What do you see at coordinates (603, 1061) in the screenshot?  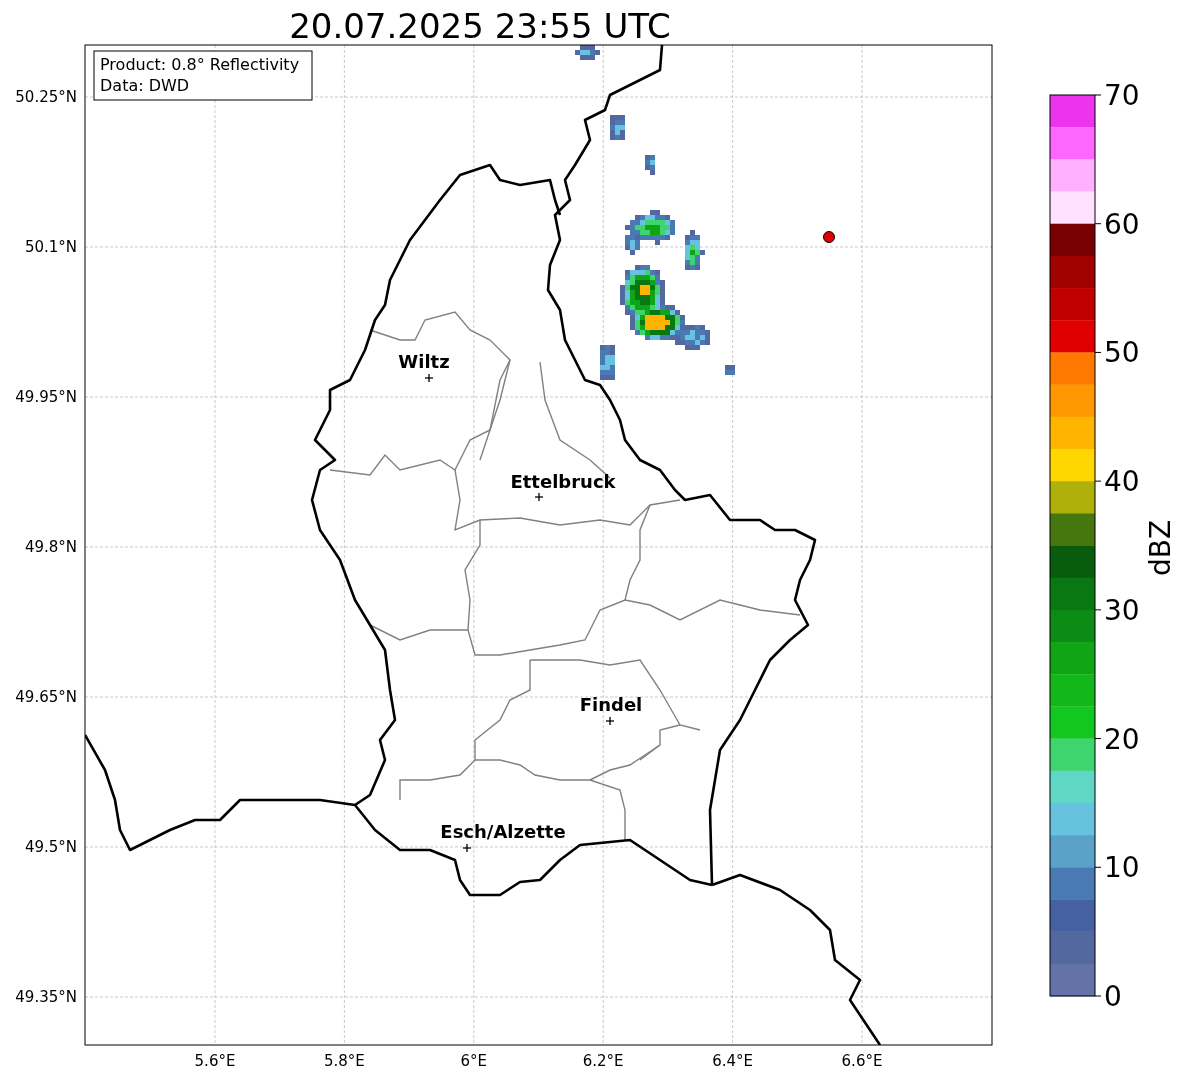 I see `longitude-label: 6.2°E` at bounding box center [603, 1061].